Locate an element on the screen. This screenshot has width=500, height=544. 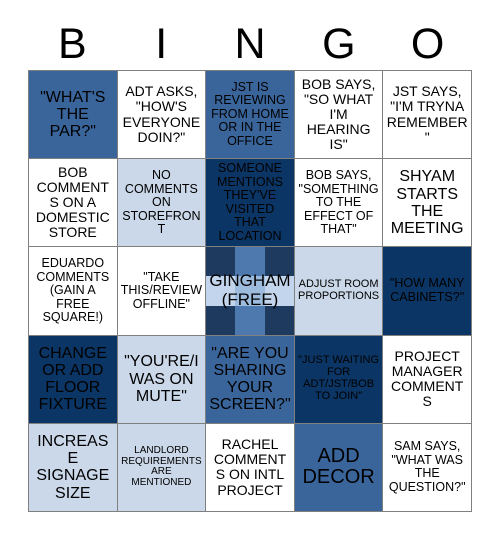
bingo-cell-label: ADD DECOR is located at coordinates (338, 466).